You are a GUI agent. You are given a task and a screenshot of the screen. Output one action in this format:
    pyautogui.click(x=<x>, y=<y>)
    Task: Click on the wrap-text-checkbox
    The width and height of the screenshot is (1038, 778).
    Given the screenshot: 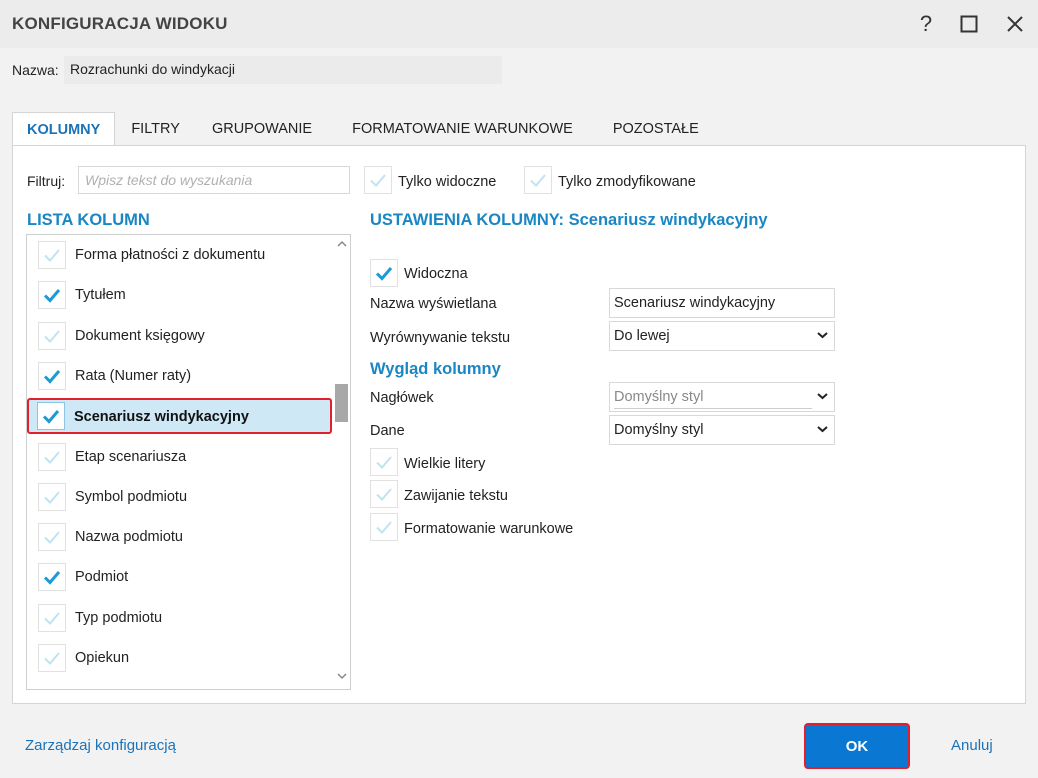 What is the action you would take?
    pyautogui.click(x=384, y=494)
    